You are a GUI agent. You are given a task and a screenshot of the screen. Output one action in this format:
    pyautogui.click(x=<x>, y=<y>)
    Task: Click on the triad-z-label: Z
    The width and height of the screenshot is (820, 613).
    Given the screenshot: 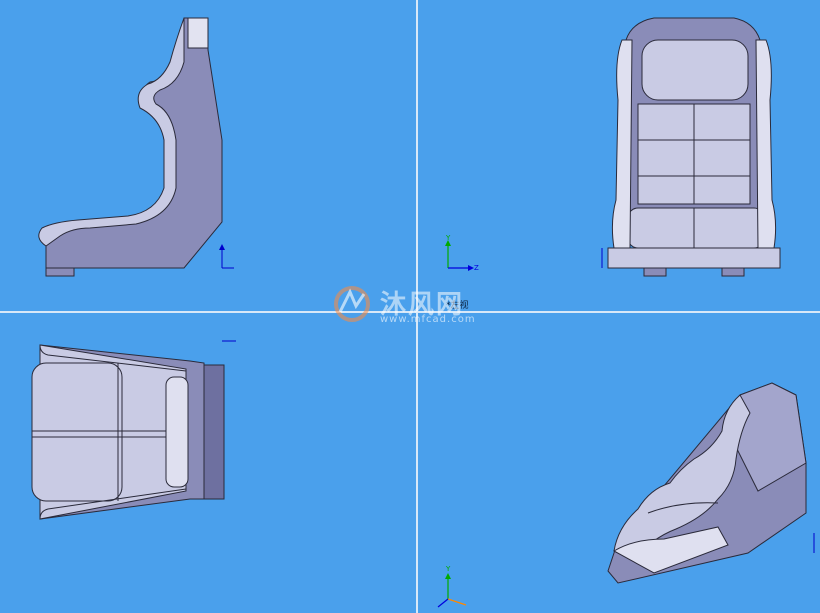 What is the action you would take?
    pyautogui.click(x=476, y=268)
    